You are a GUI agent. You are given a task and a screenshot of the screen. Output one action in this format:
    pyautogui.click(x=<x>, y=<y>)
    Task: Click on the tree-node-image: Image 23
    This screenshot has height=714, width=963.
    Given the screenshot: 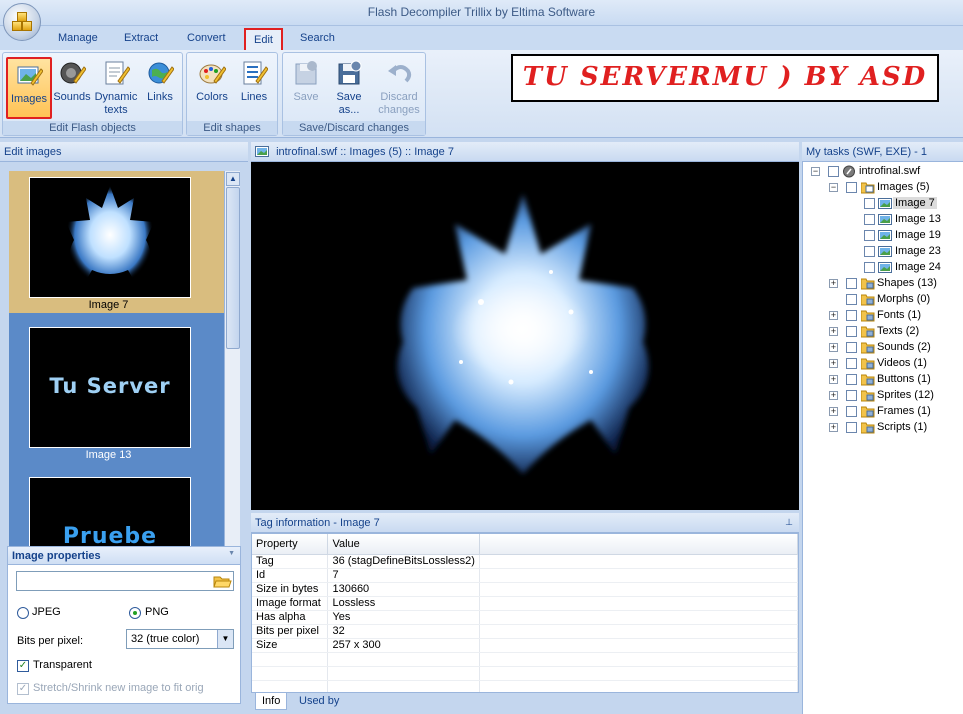 What is the action you would take?
    pyautogui.click(x=911, y=252)
    